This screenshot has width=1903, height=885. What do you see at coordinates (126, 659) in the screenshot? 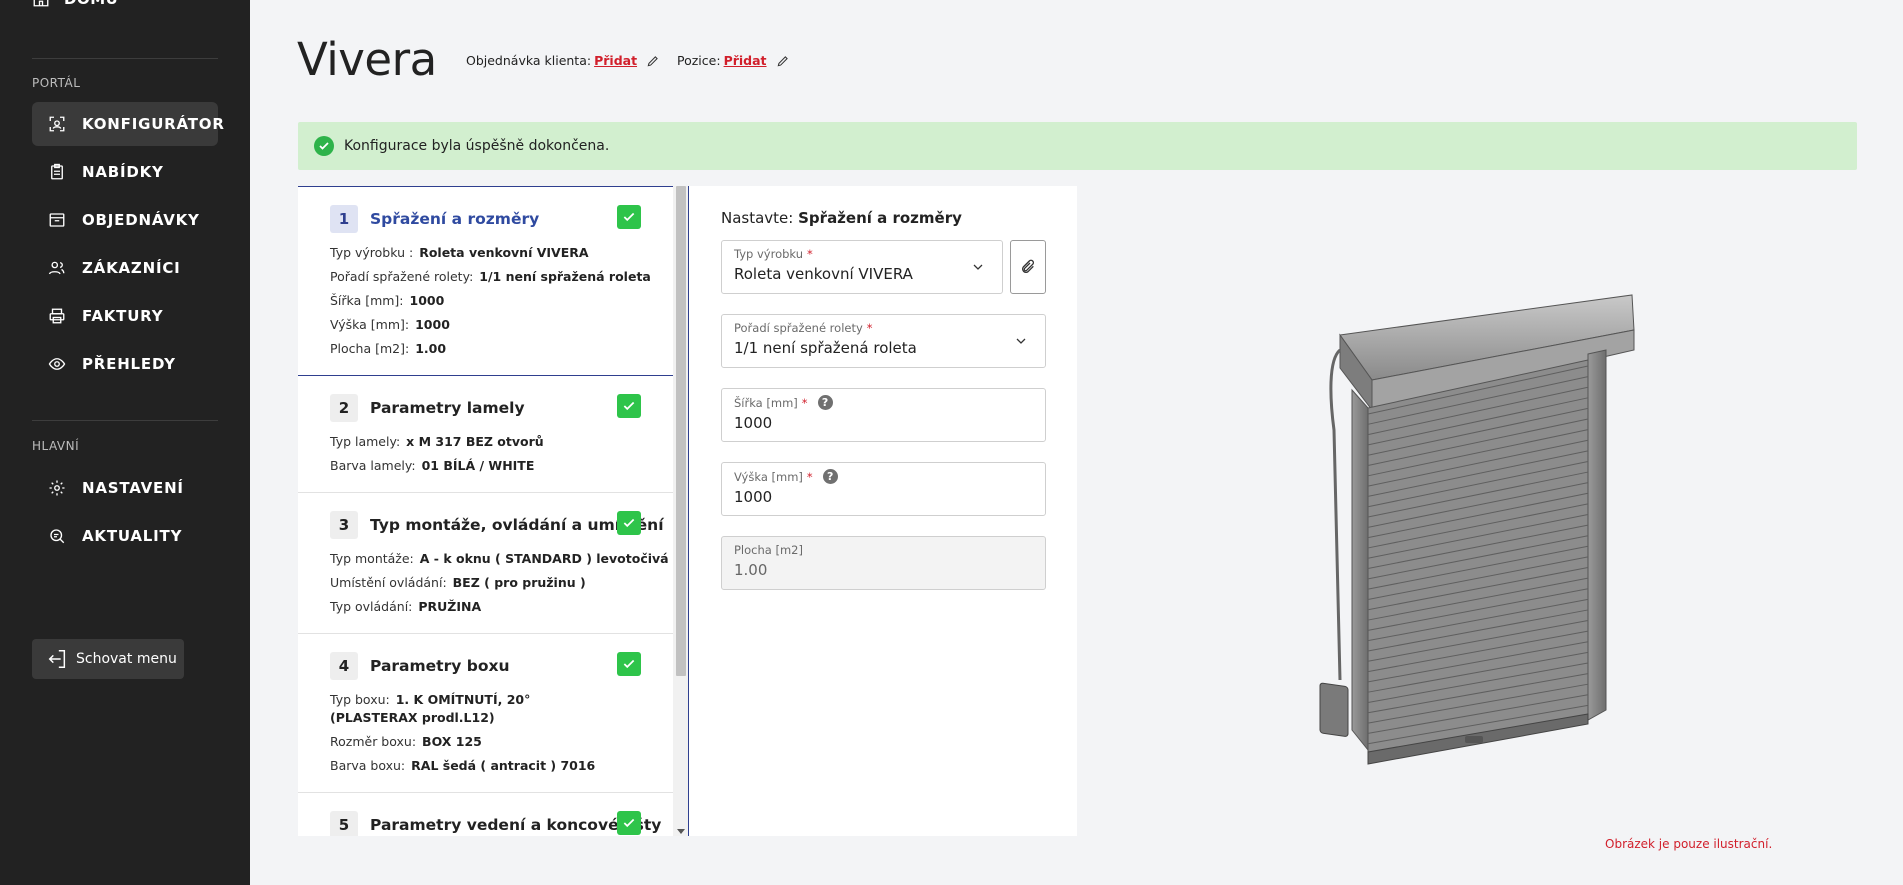
I see `hide-menu-label: Schovat menu` at bounding box center [126, 659].